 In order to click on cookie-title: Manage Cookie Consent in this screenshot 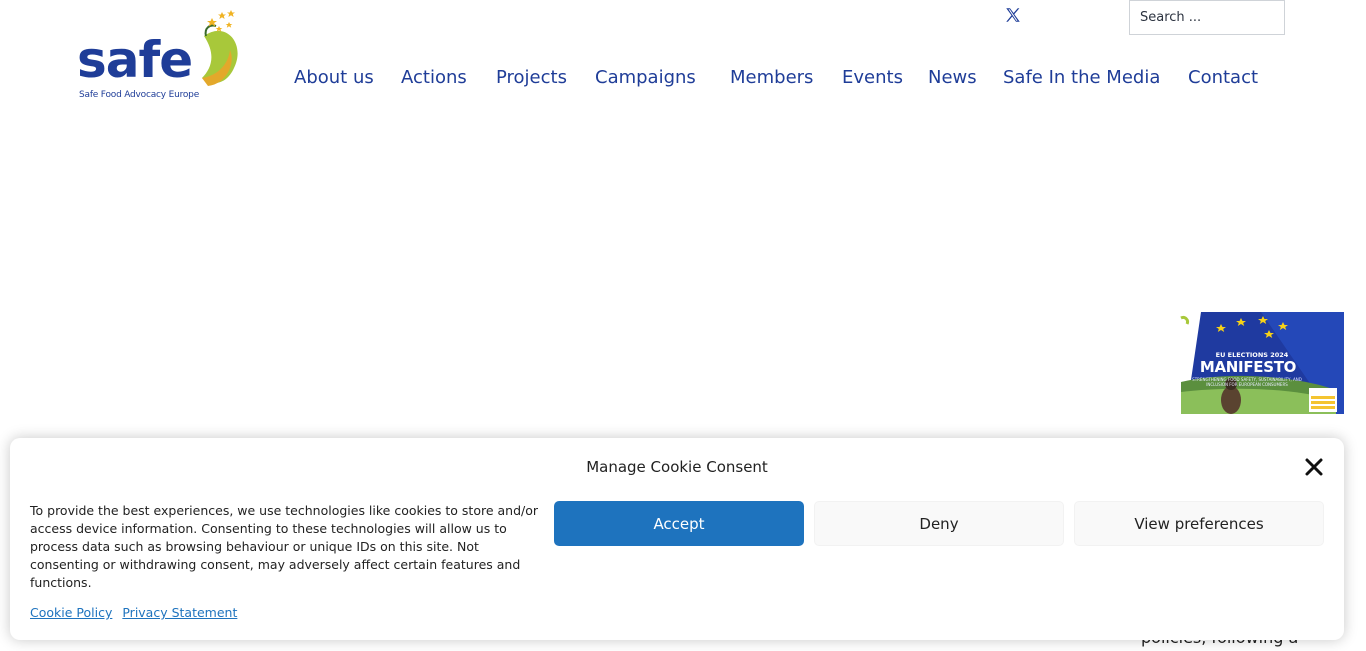, I will do `click(677, 467)`.